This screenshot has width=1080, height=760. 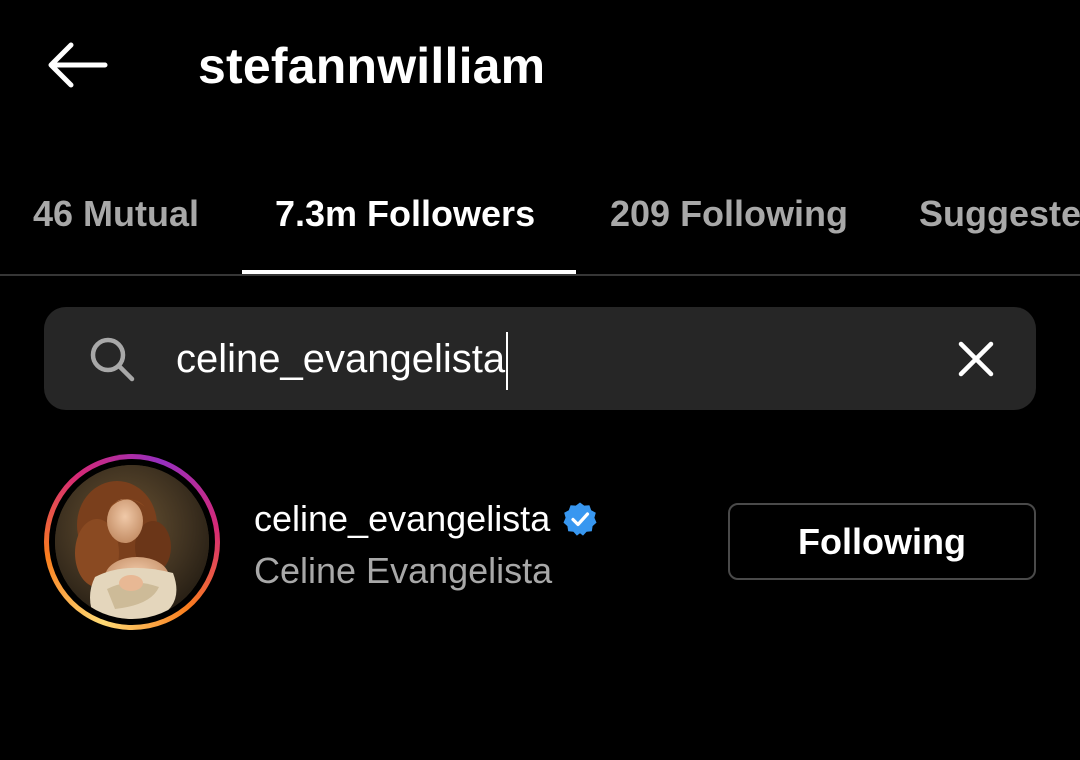 What do you see at coordinates (116, 214) in the screenshot?
I see `tab-mutual: 46 Mutual` at bounding box center [116, 214].